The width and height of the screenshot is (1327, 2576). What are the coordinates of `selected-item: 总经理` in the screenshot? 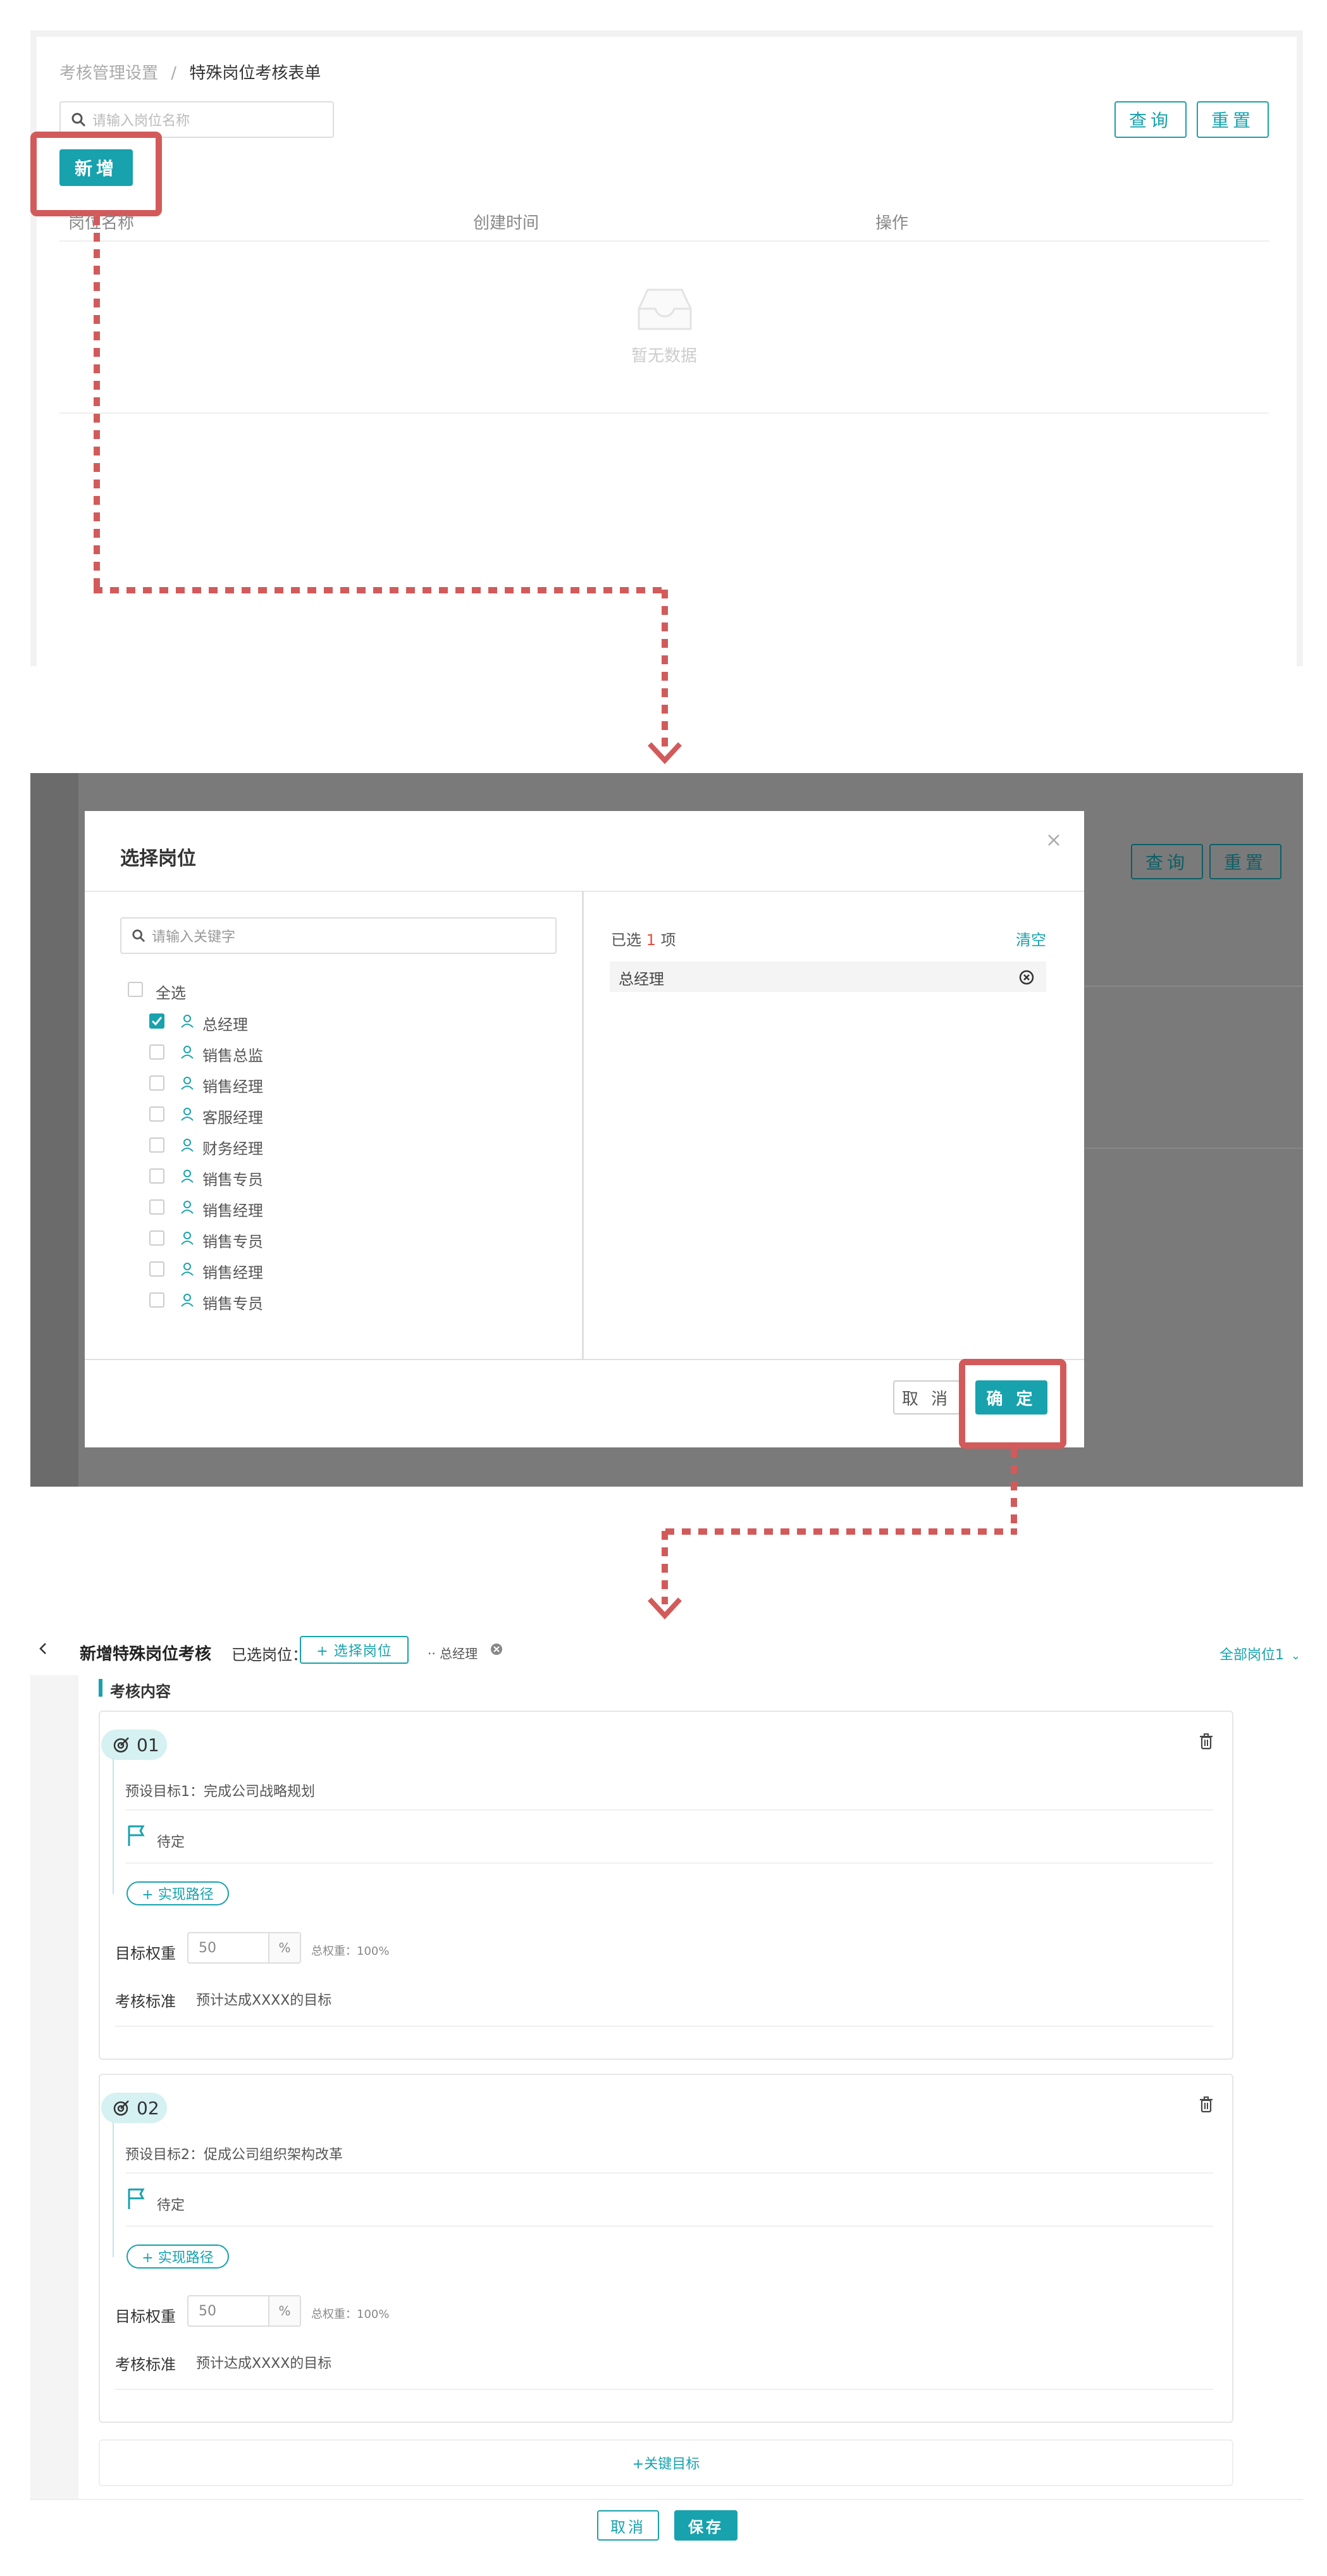 It's located at (828, 977).